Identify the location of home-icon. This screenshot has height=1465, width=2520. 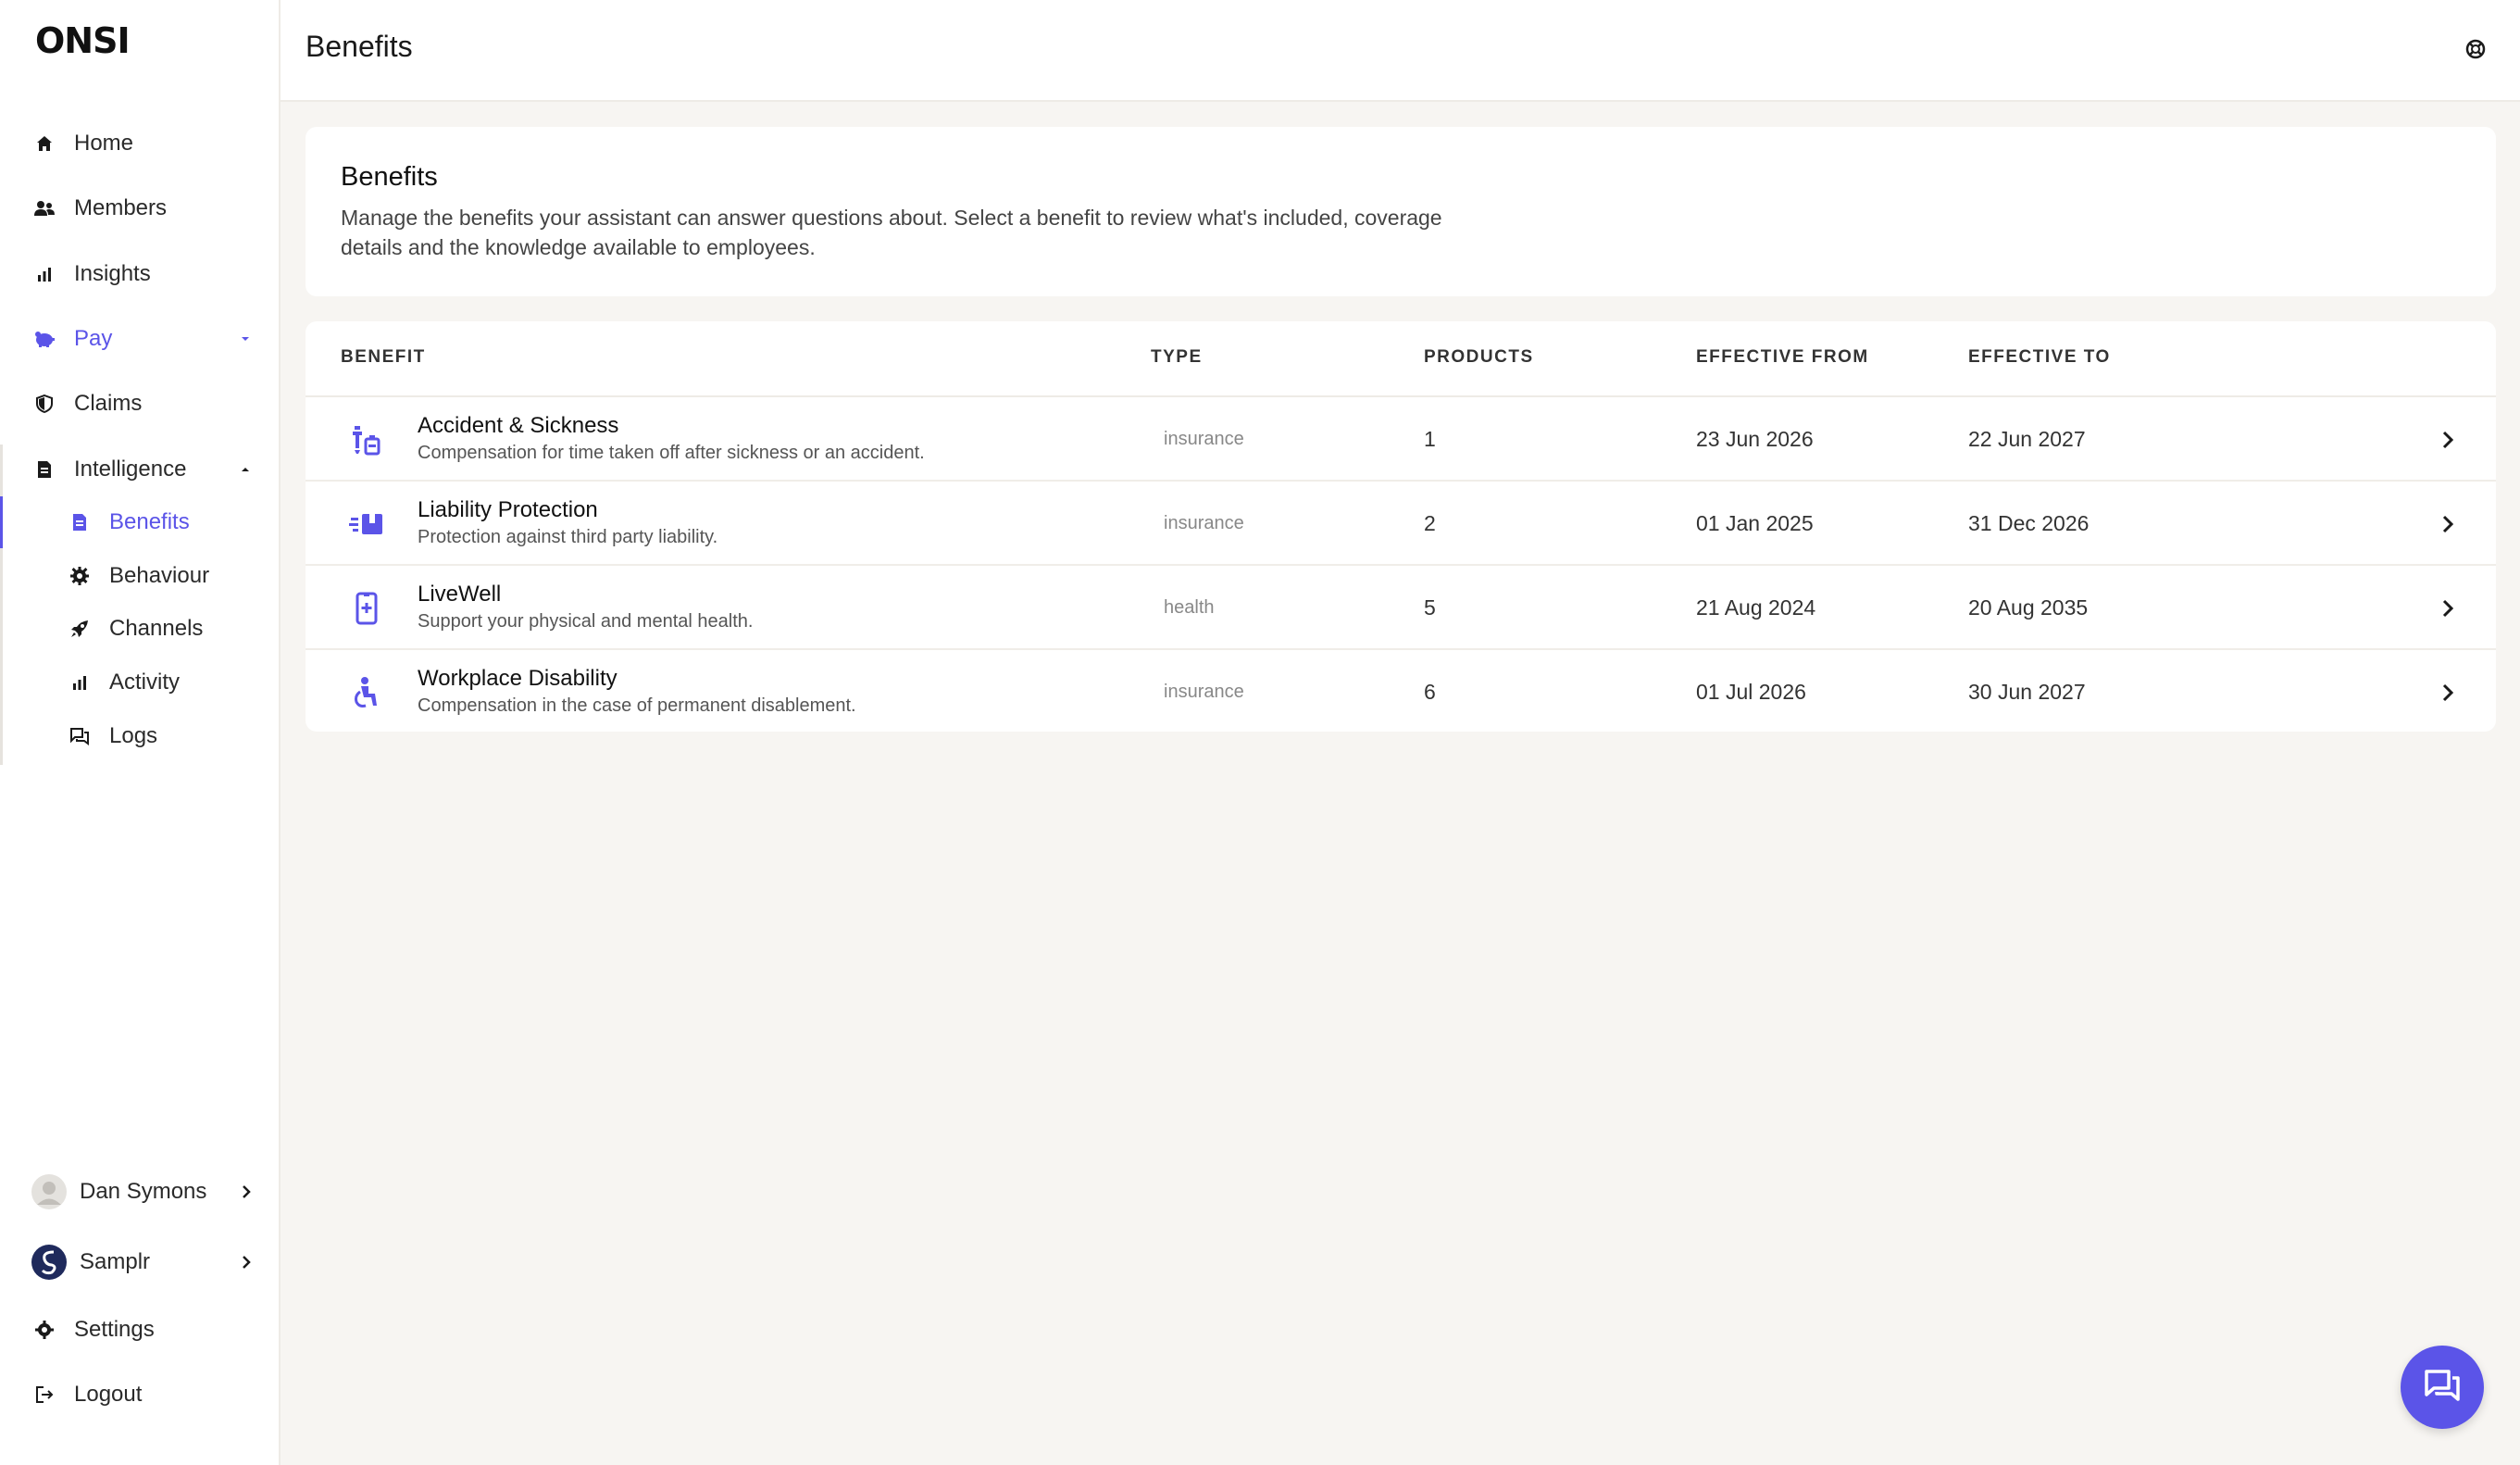
(44, 144).